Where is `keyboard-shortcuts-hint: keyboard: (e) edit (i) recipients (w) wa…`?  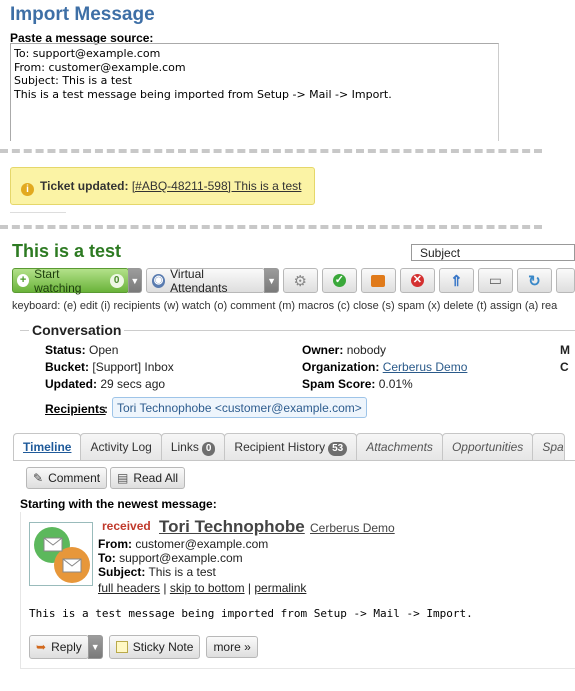
keyboard-shortcuts-hint: keyboard: (e) edit (i) recipients (w) wa… is located at coordinates (285, 306).